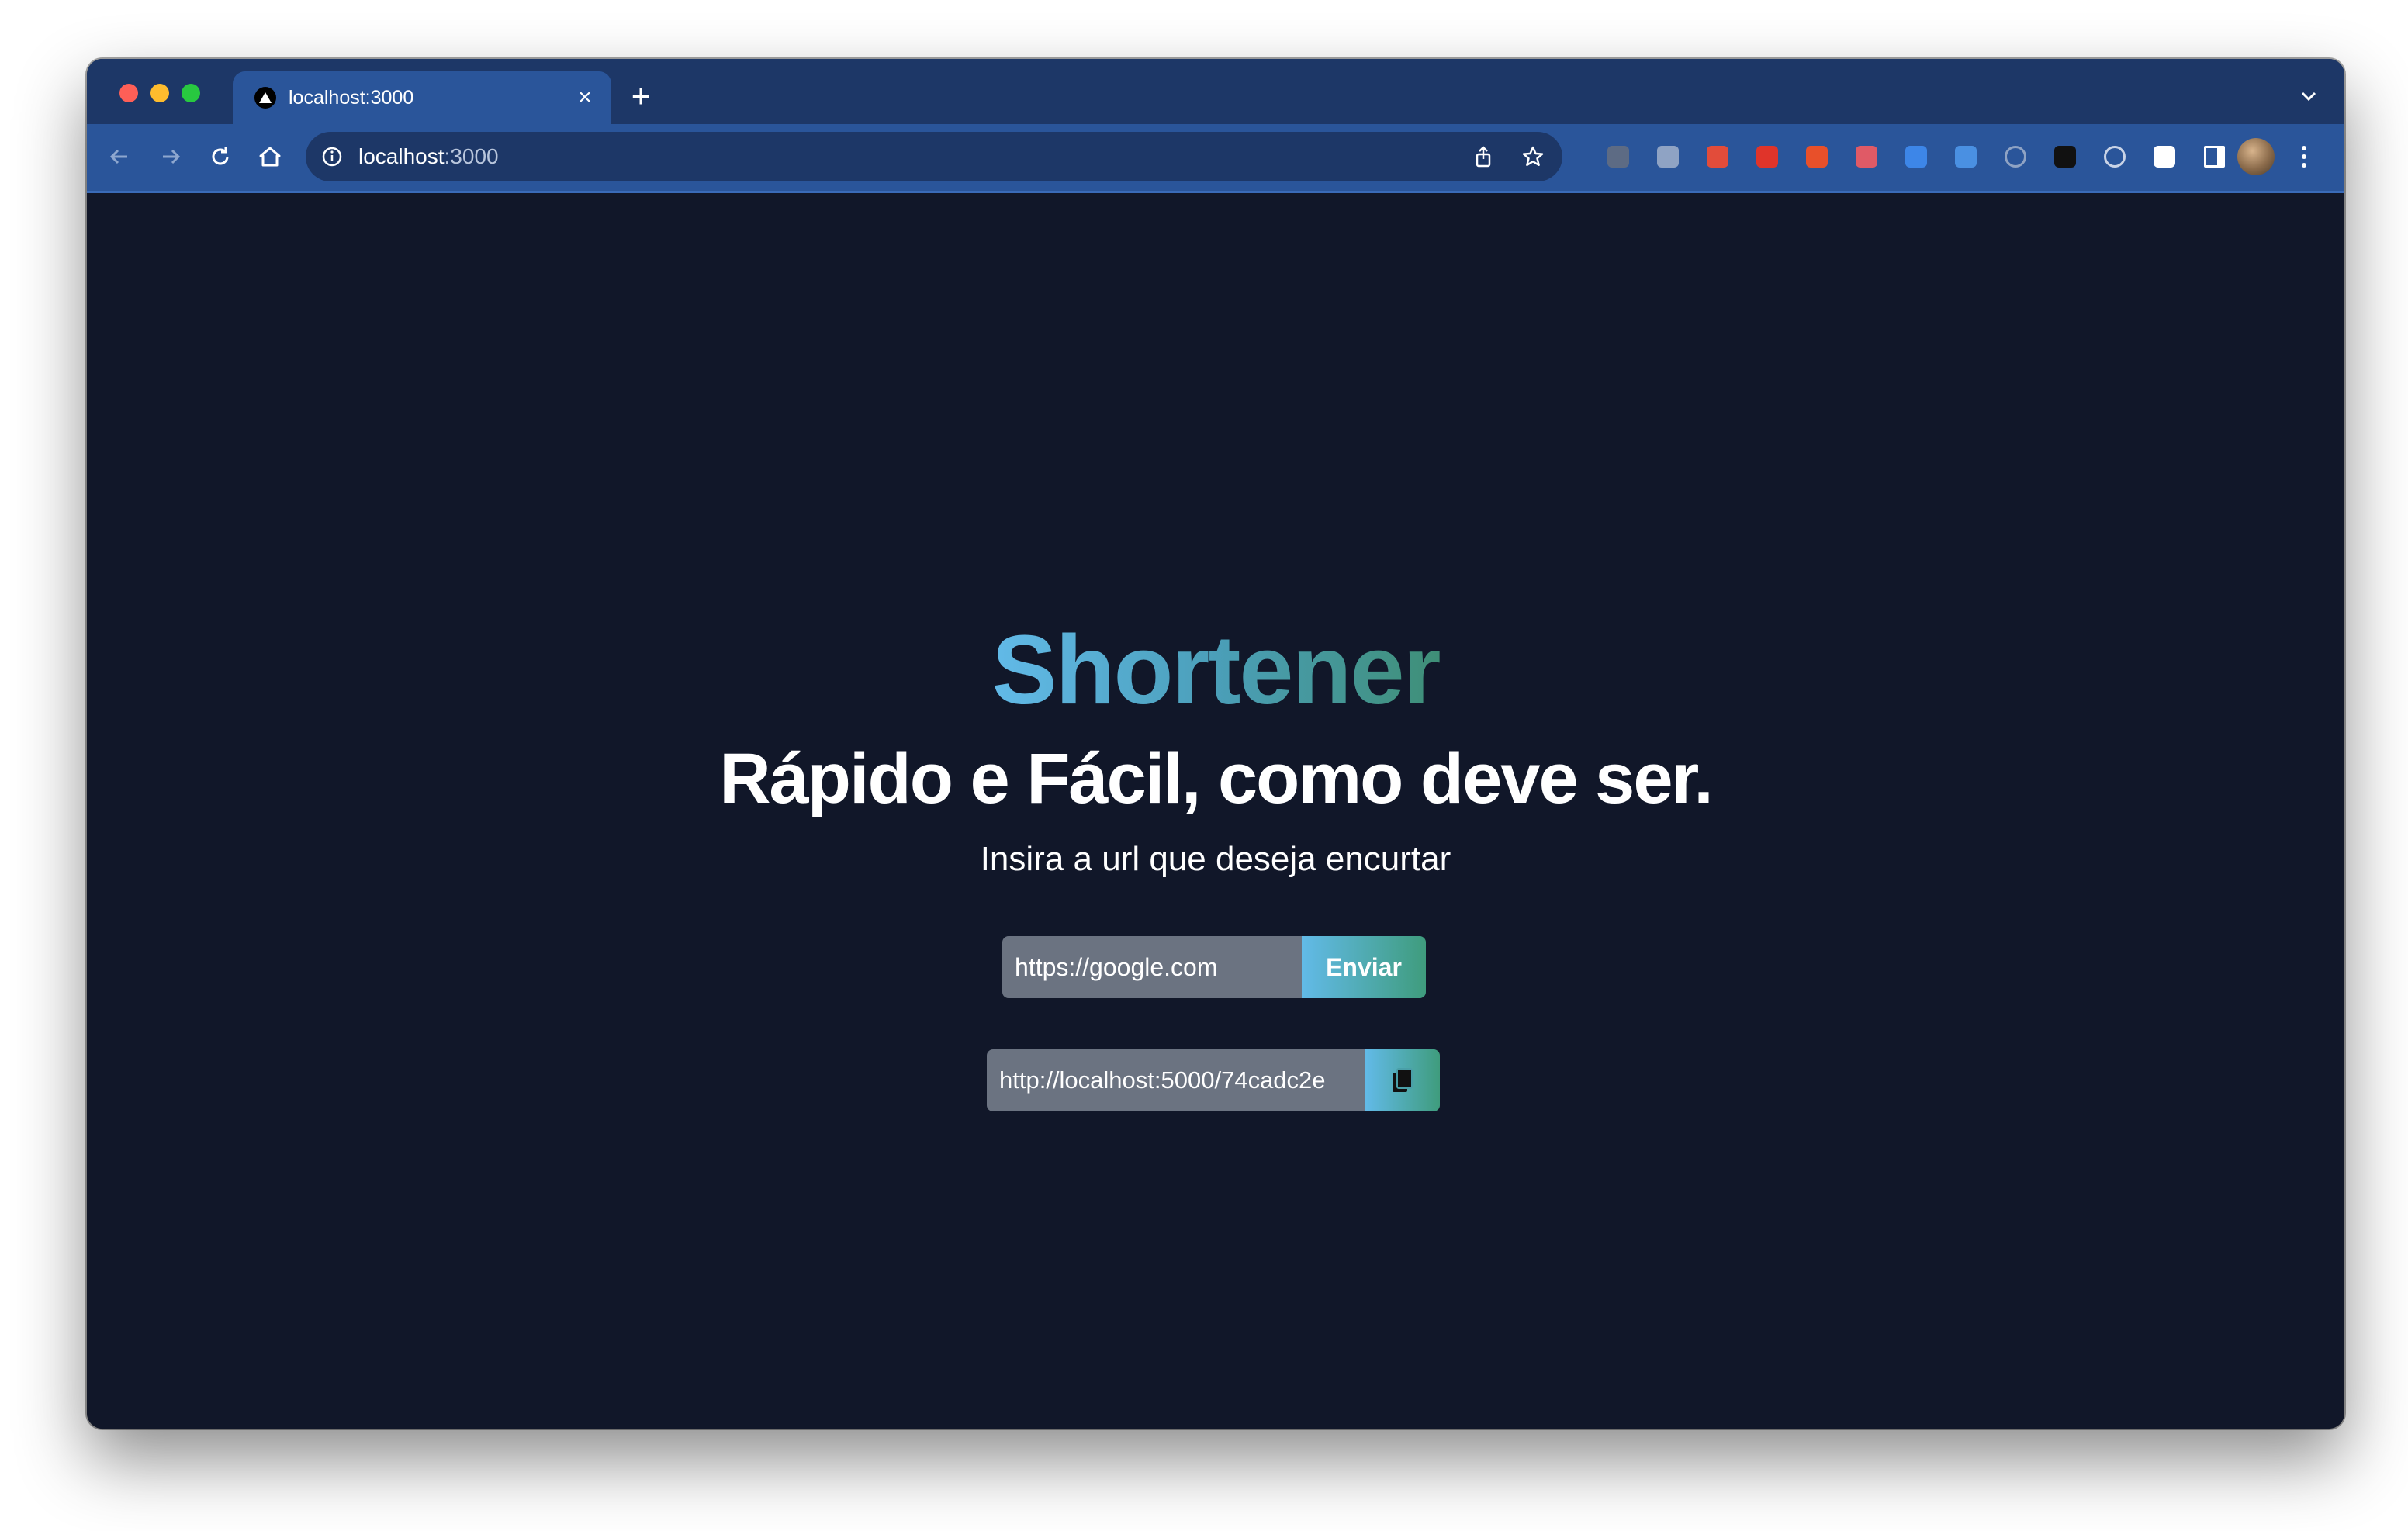 Image resolution: width=2408 pixels, height=1531 pixels. I want to click on home-icon, so click(270, 157).